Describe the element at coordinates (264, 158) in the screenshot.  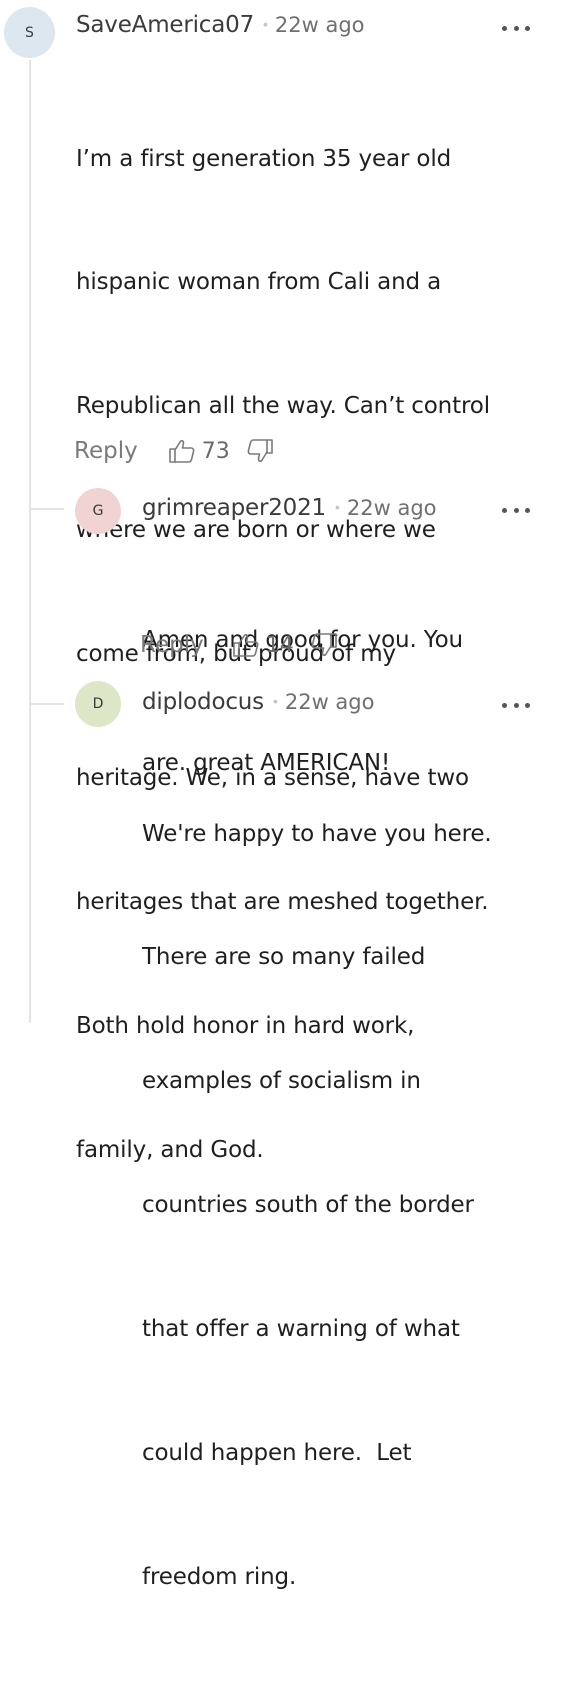
I see `comment-line: I’m a first generation 35 year old` at that location.